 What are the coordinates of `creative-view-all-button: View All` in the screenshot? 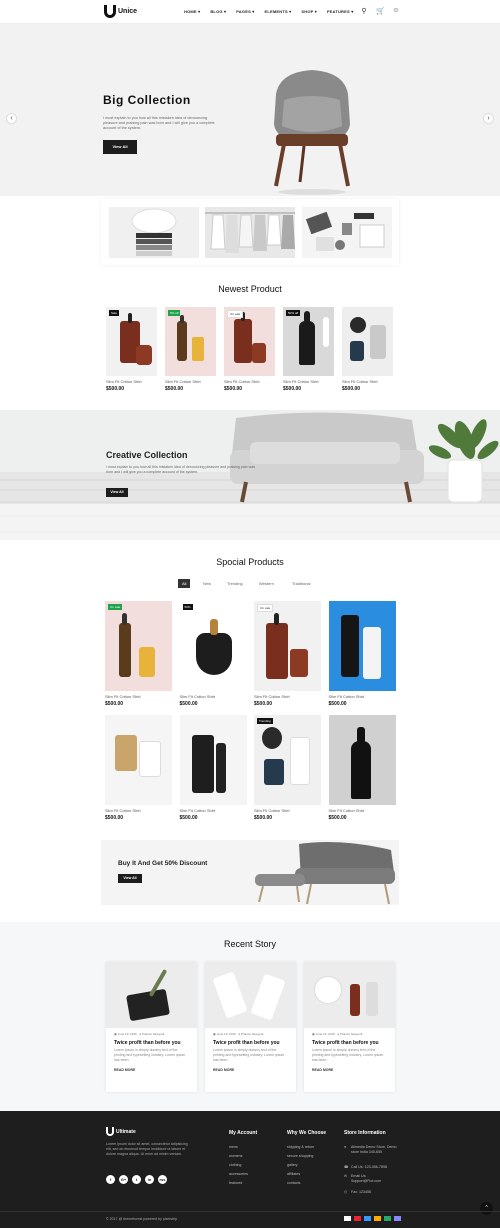 It's located at (117, 492).